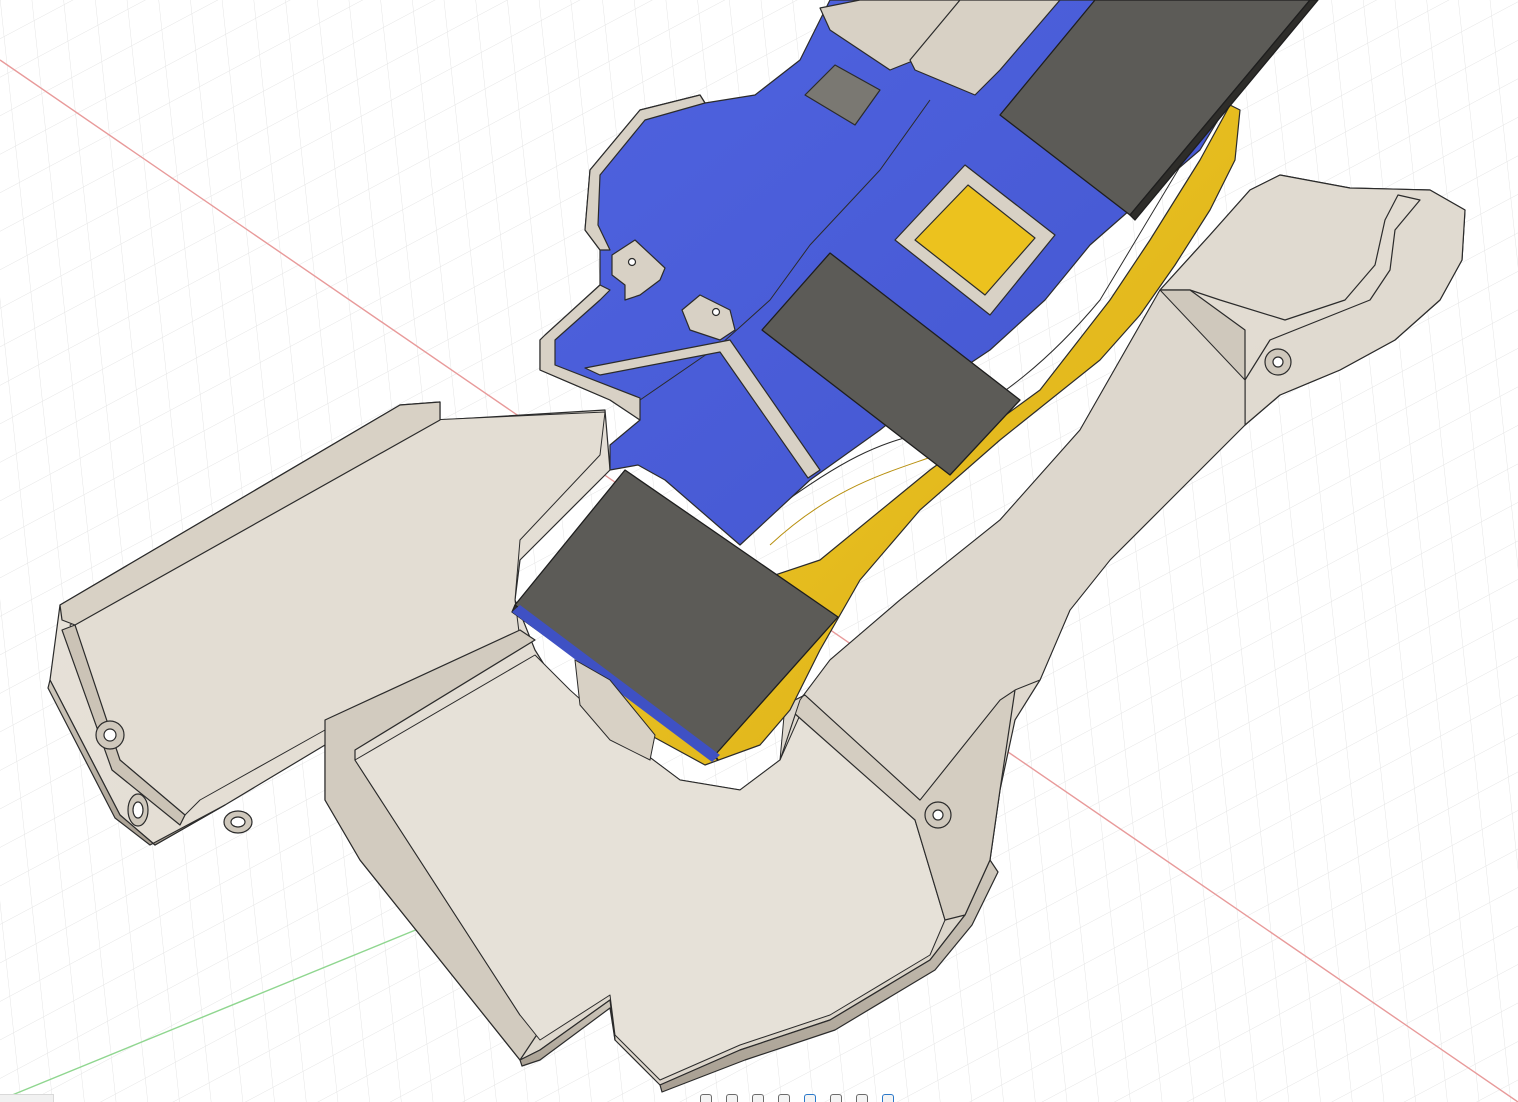  Describe the element at coordinates (758, 1098) in the screenshot. I see `look-at-icon` at that location.